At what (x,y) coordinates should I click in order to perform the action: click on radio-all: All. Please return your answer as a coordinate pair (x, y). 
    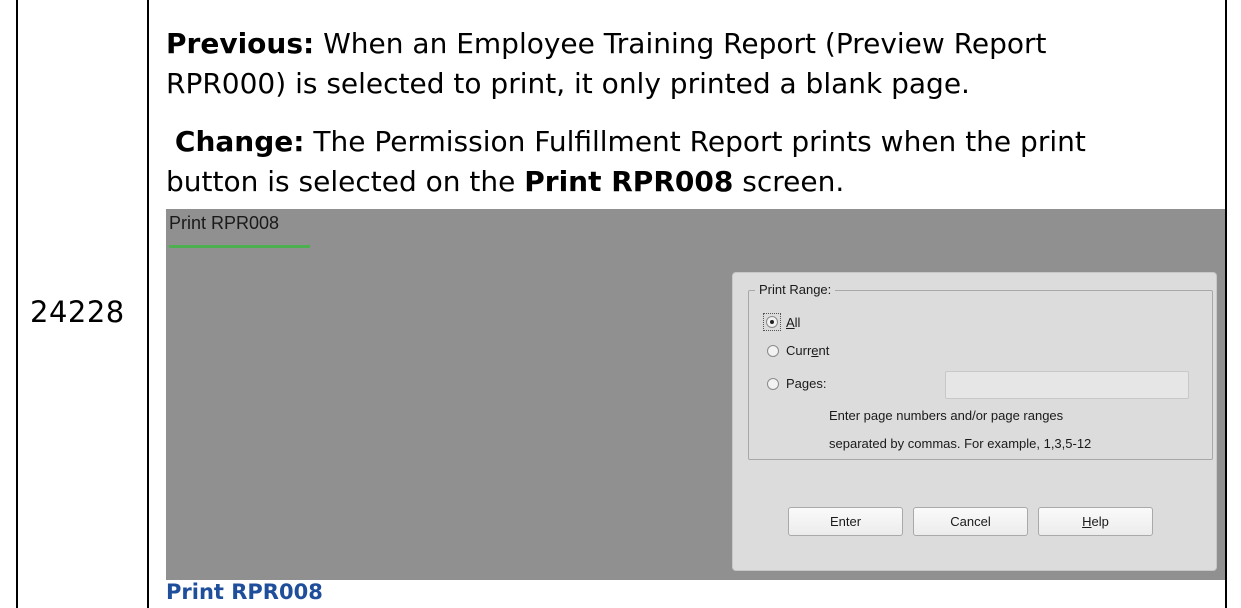
    Looking at the image, I should click on (782, 322).